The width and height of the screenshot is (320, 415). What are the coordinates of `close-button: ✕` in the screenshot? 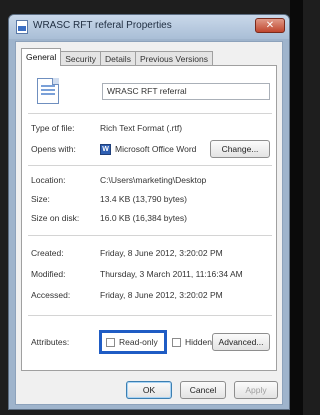 It's located at (270, 25).